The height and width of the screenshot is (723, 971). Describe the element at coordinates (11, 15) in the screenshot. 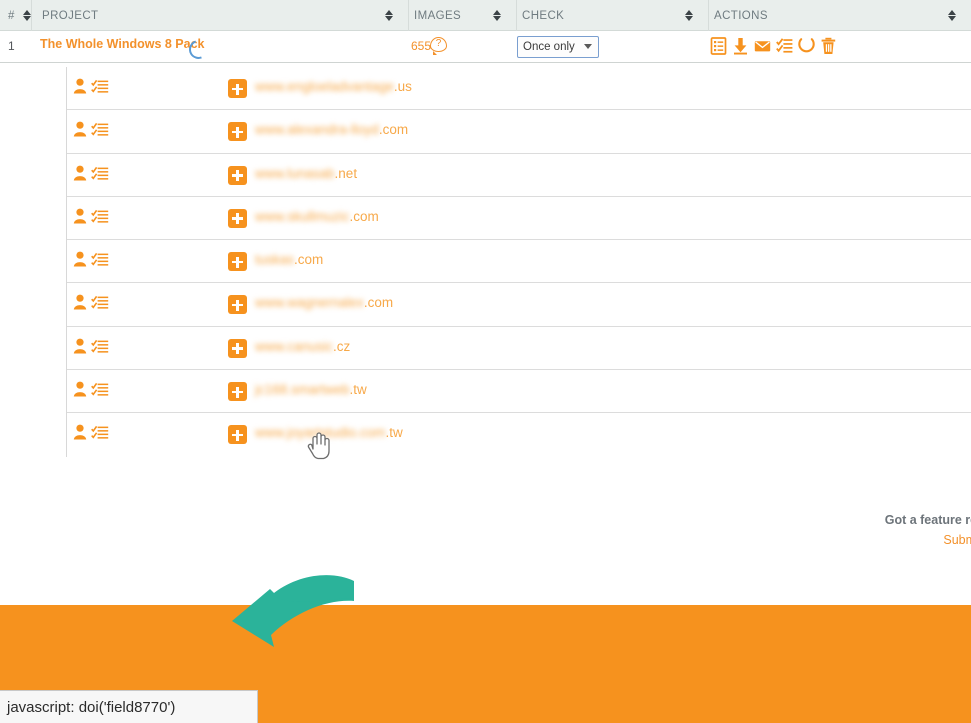

I see `column-header-index-label: #` at that location.